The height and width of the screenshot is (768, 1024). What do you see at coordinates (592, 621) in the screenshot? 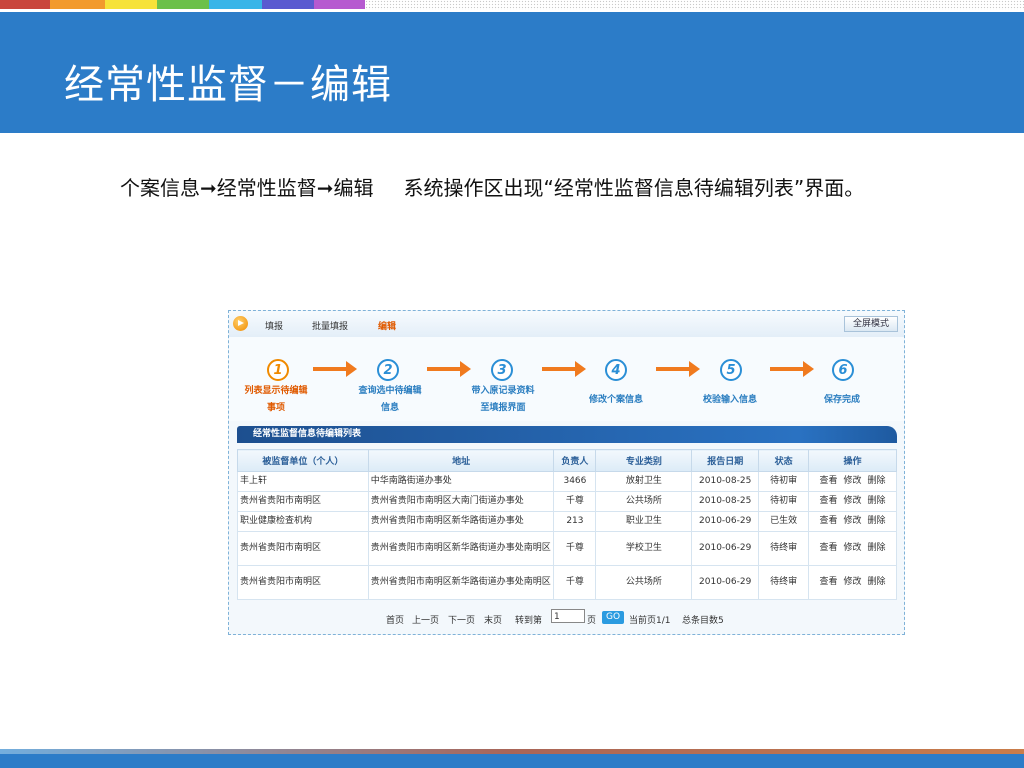
I see `page-unit-label: 页` at bounding box center [592, 621].